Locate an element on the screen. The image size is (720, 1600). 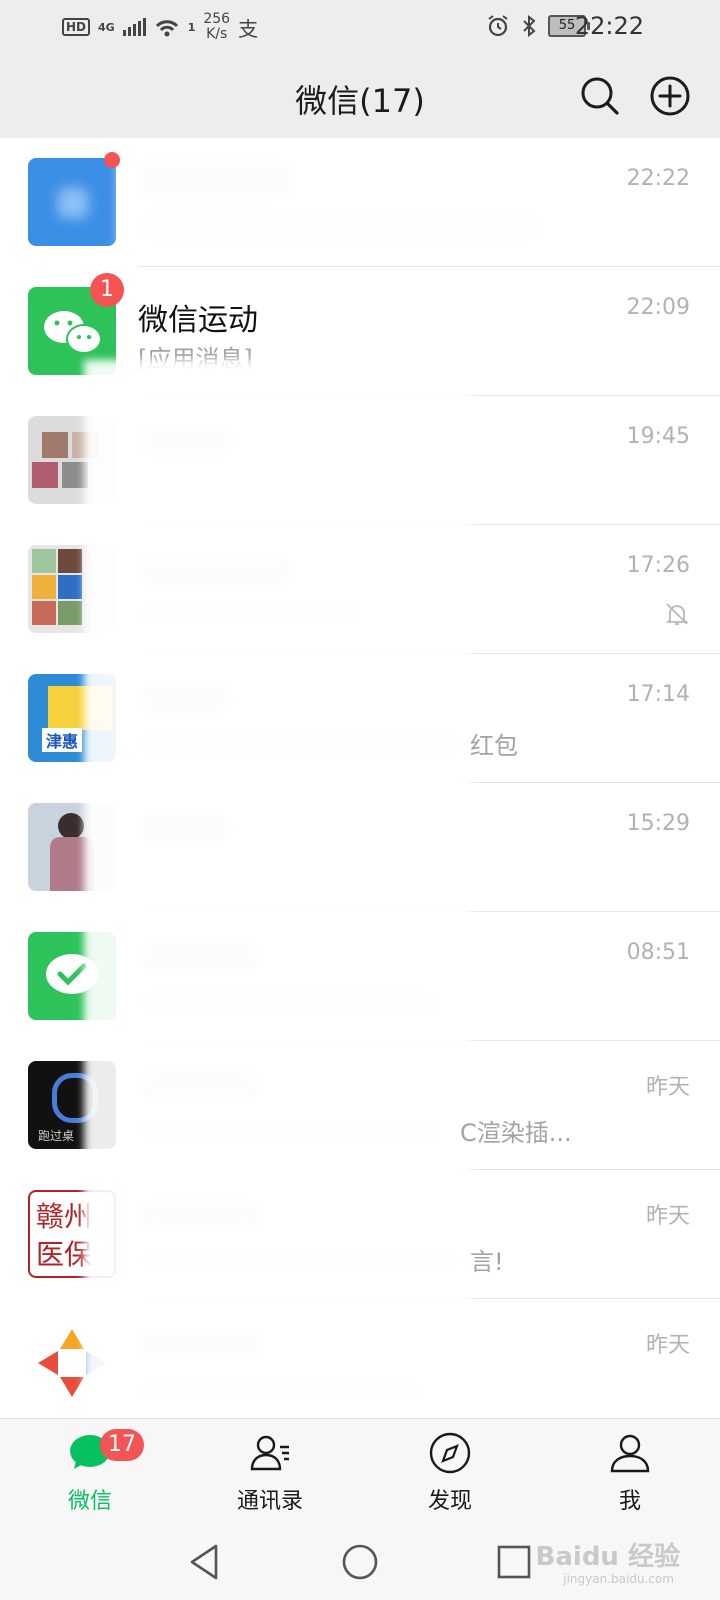
chat-time: 17:14 is located at coordinates (658, 694).